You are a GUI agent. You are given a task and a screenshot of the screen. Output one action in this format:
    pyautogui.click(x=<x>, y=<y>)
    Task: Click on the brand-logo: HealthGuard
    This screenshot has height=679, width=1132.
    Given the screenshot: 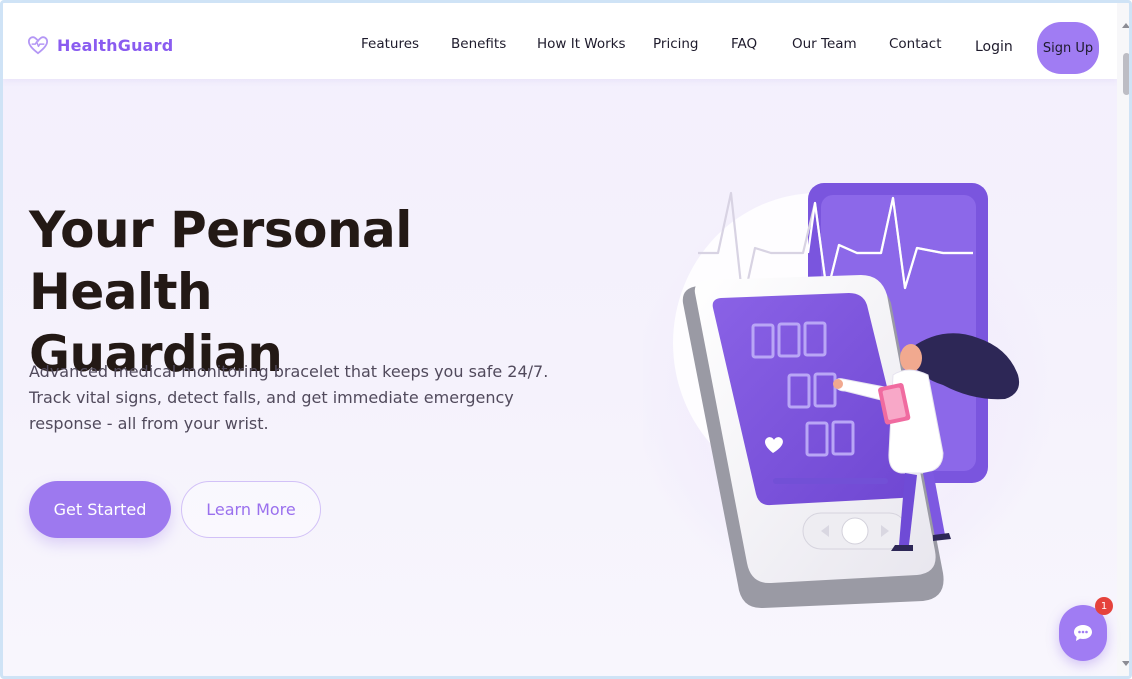 What is the action you would take?
    pyautogui.click(x=100, y=45)
    